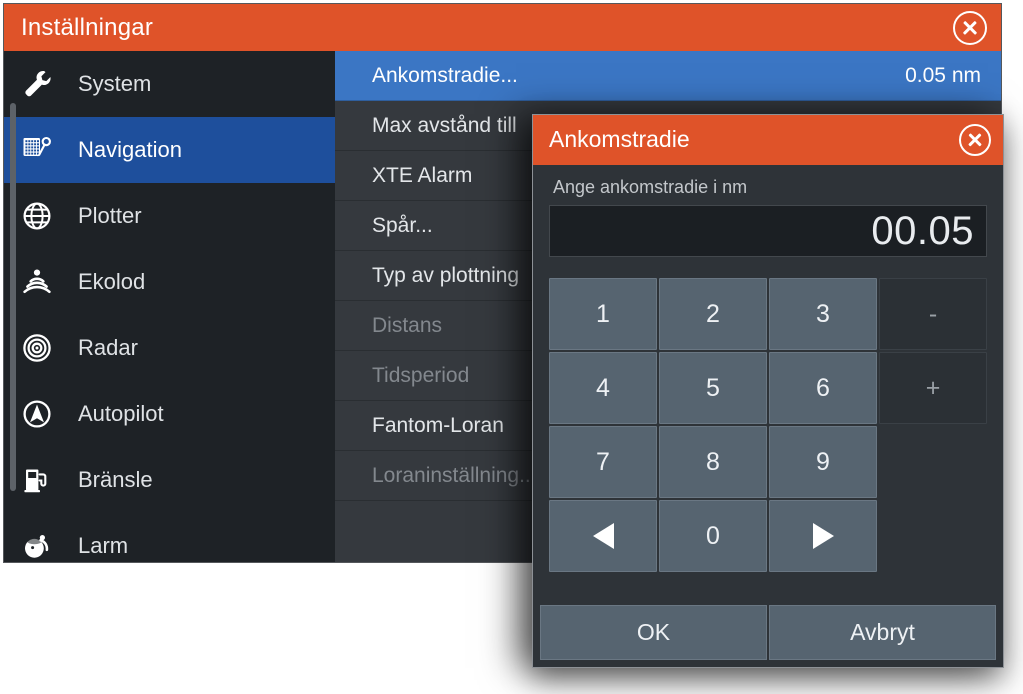 Image resolution: width=1023 pixels, height=694 pixels. Describe the element at coordinates (768, 140) in the screenshot. I see `dialog-titlebar: Ankomstradie` at that location.